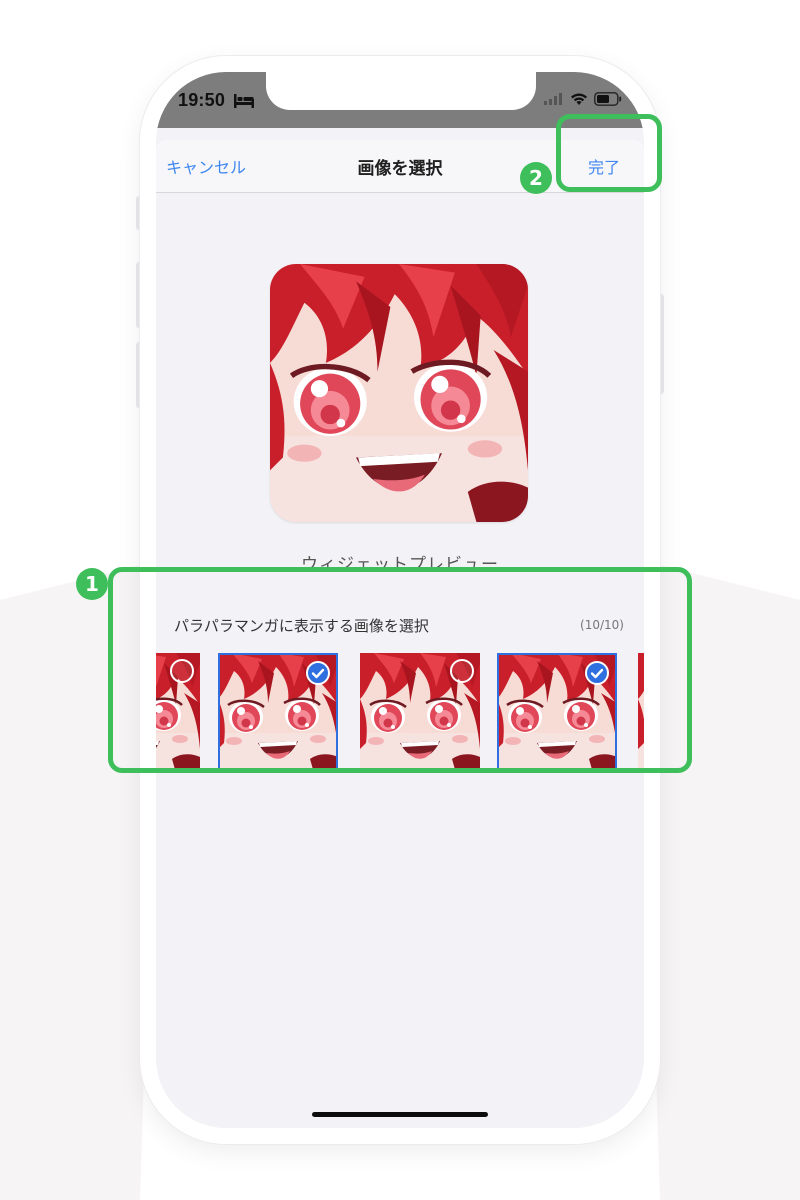 The width and height of the screenshot is (800, 1200). Describe the element at coordinates (92, 584) in the screenshot. I see `annotation-badge-1: 1` at that location.